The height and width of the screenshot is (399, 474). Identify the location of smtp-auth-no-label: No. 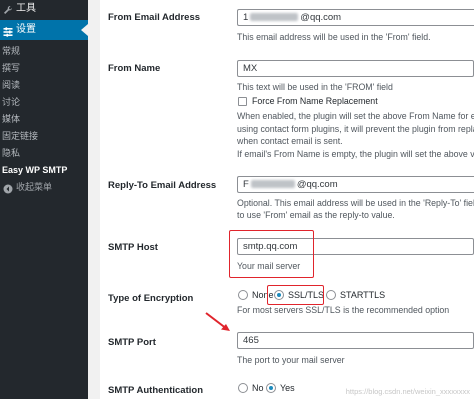
(258, 388).